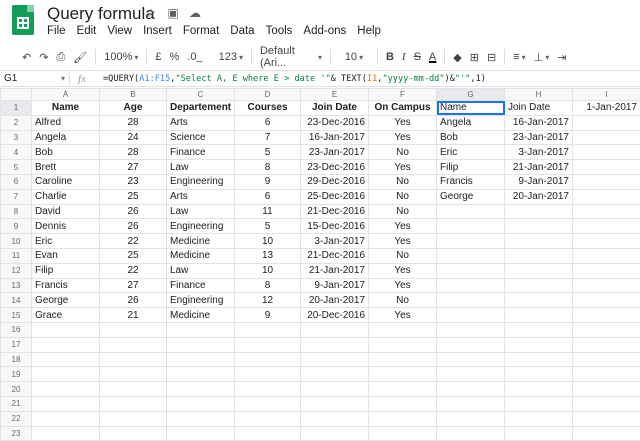 The height and width of the screenshot is (441, 640). What do you see at coordinates (133, 108) in the screenshot?
I see `cell-b1: Age` at bounding box center [133, 108].